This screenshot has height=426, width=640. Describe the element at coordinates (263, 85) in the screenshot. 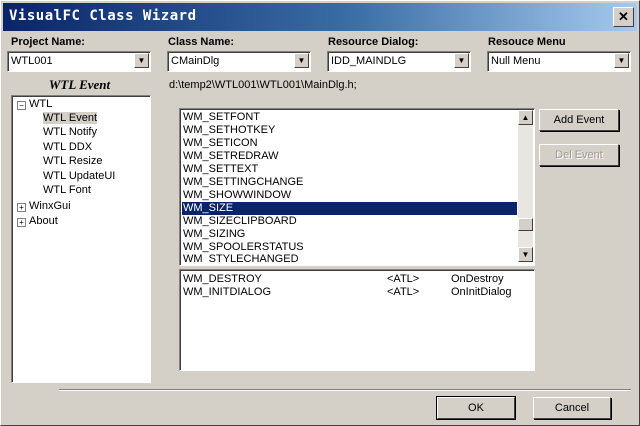

I see `file-path: d:\temp2\WTL001\WTL001\MainDlg.h;` at that location.